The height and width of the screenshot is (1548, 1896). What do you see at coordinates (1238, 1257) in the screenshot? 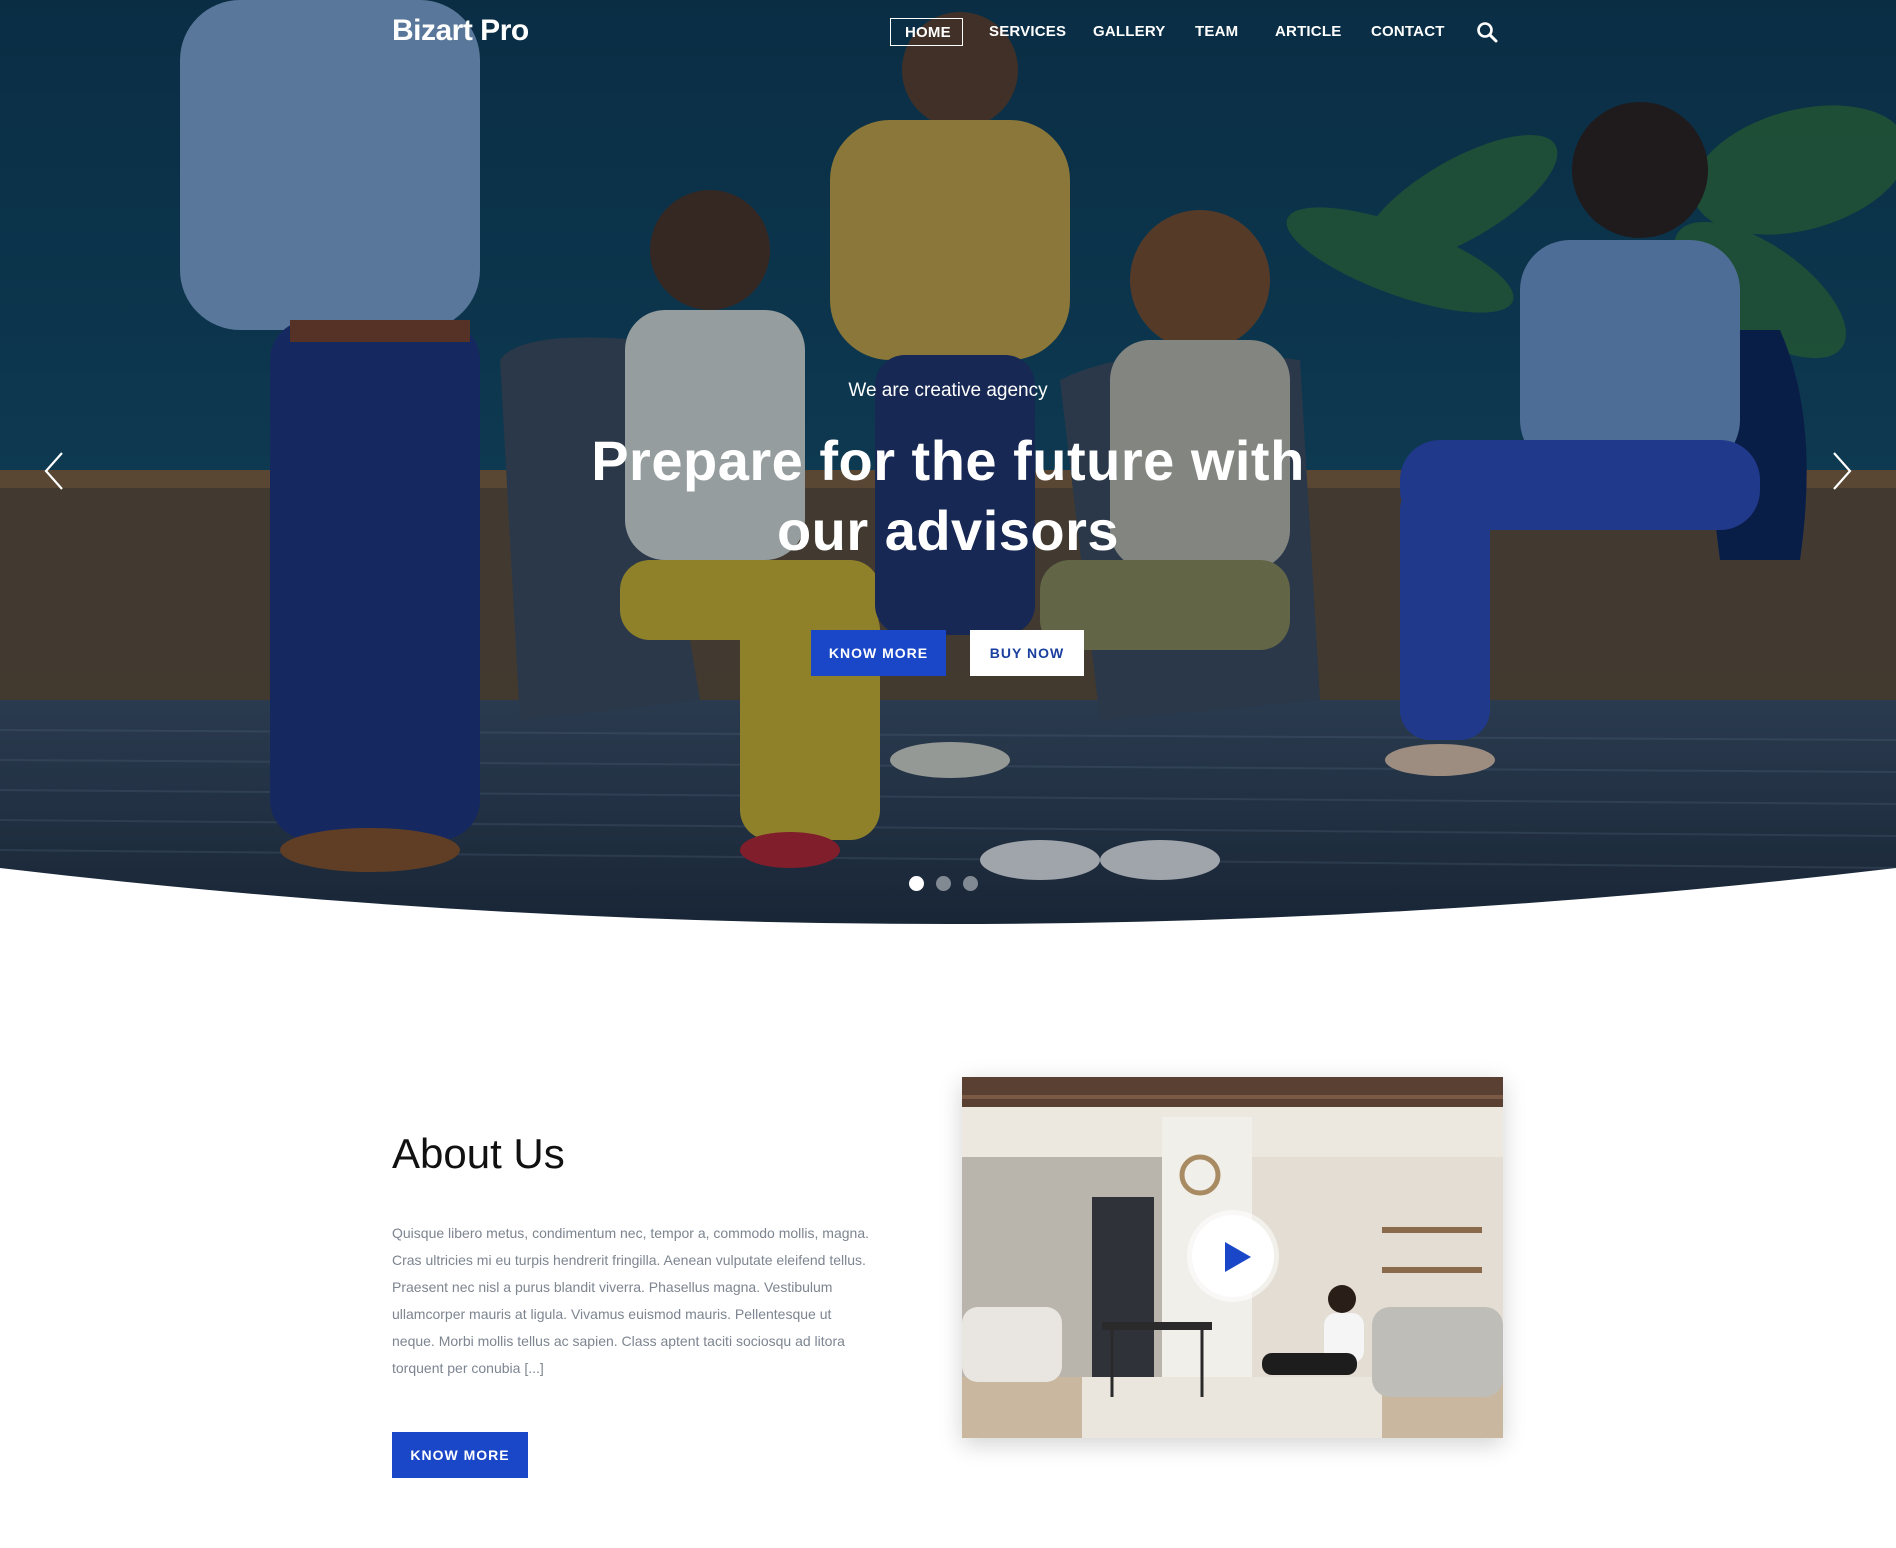
I see `play-icon` at bounding box center [1238, 1257].